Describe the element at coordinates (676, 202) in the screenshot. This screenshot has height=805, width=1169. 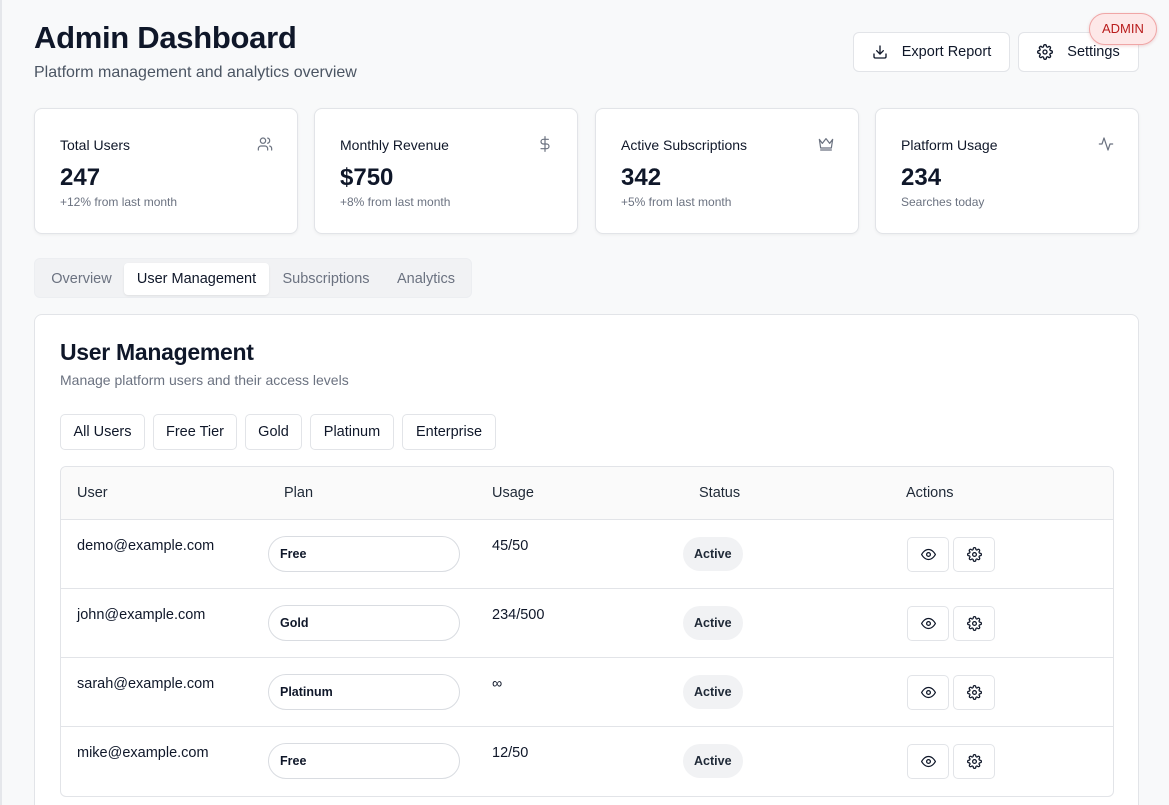
I see `stat-change: +5% from last month` at that location.